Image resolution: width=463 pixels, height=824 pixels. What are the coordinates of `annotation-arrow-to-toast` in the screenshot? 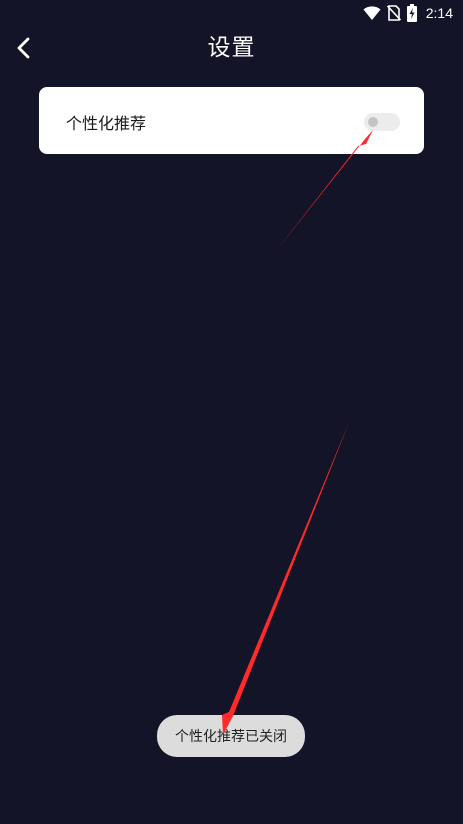 It's located at (286, 577).